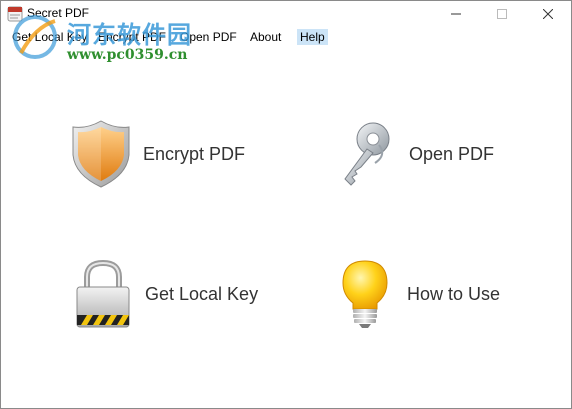  What do you see at coordinates (103, 293) in the screenshot?
I see `padlock-icon` at bounding box center [103, 293].